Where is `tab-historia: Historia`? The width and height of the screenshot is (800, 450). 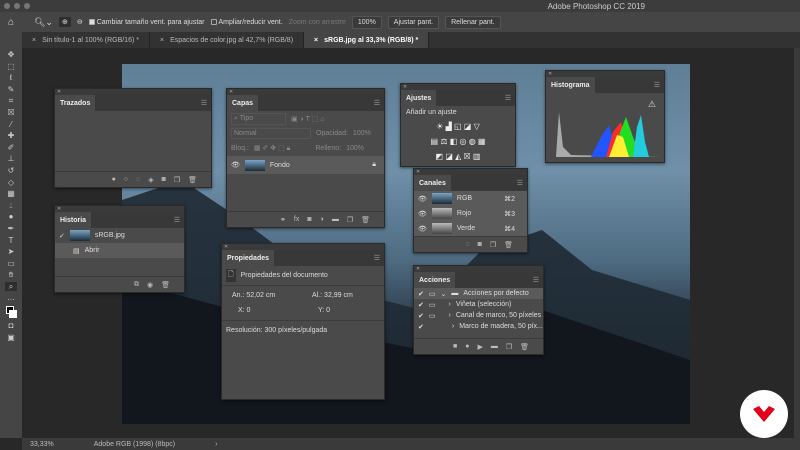
tab-historia: Historia is located at coordinates (73, 220).